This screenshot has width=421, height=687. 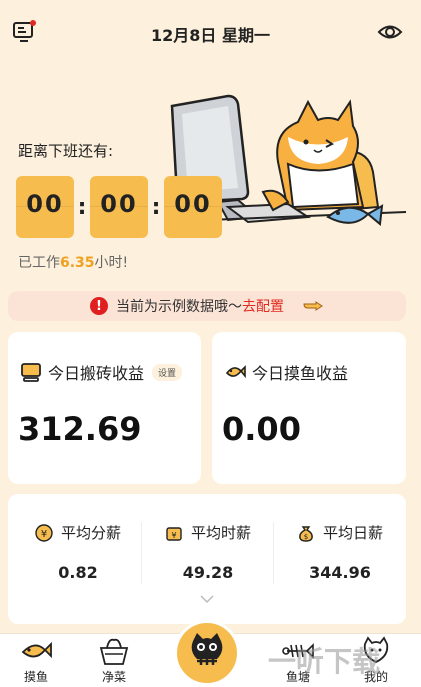 I want to click on wallet-icon: ¥, so click(x=174, y=533).